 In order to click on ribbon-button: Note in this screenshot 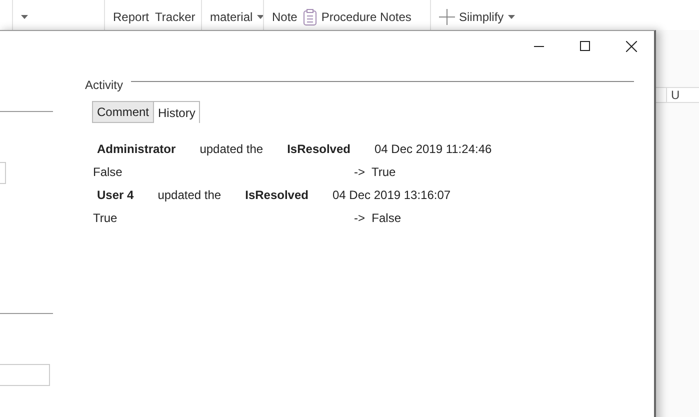, I will do `click(285, 17)`.